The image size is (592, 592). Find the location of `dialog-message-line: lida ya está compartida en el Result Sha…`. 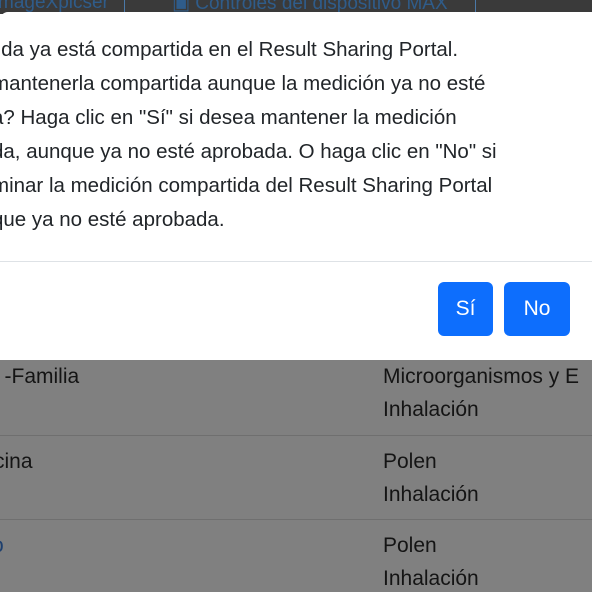

dialog-message-line: lida ya está compartida en el Result Sha… is located at coordinates (229, 49).